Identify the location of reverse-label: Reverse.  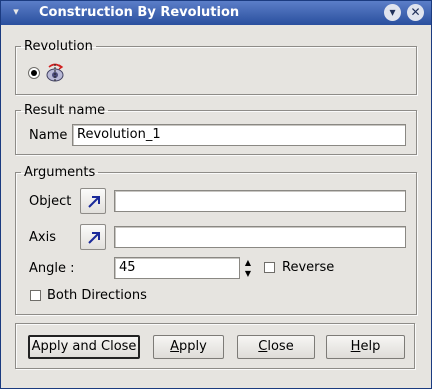
(308, 267).